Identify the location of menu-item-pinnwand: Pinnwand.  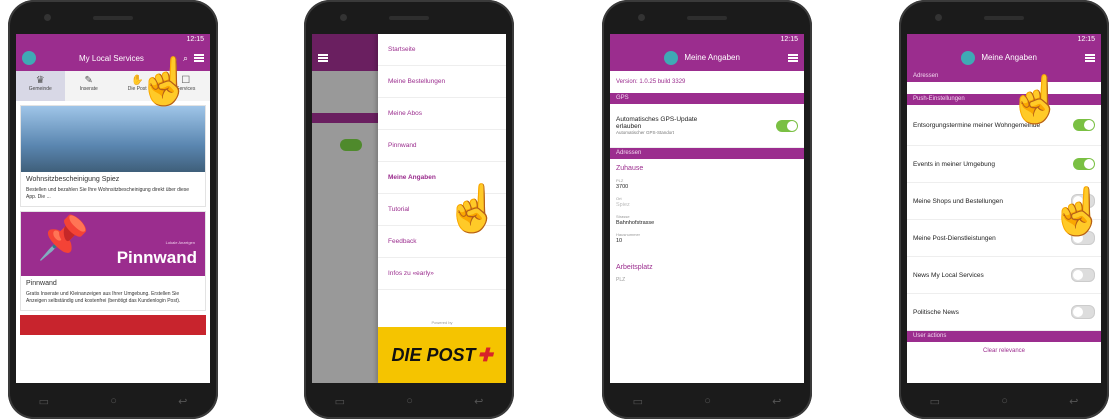
(442, 146).